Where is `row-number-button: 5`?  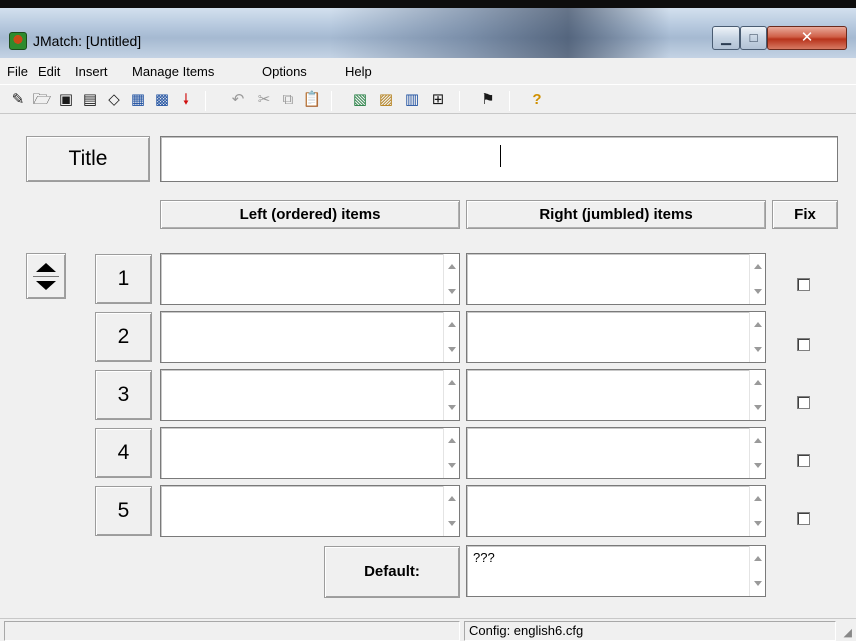
row-number-button: 5 is located at coordinates (123, 511).